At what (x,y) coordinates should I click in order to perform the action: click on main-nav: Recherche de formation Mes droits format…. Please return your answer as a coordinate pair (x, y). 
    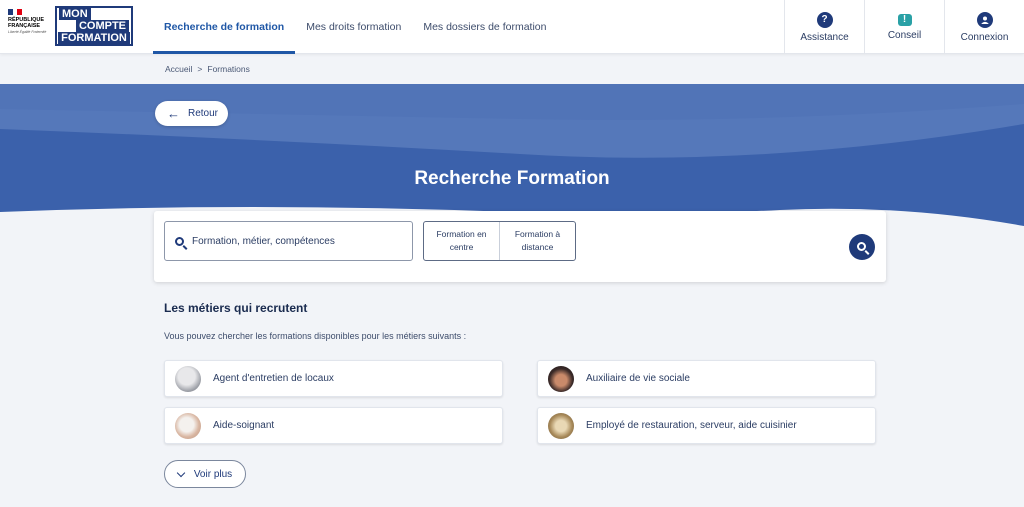
    Looking at the image, I should click on (355, 27).